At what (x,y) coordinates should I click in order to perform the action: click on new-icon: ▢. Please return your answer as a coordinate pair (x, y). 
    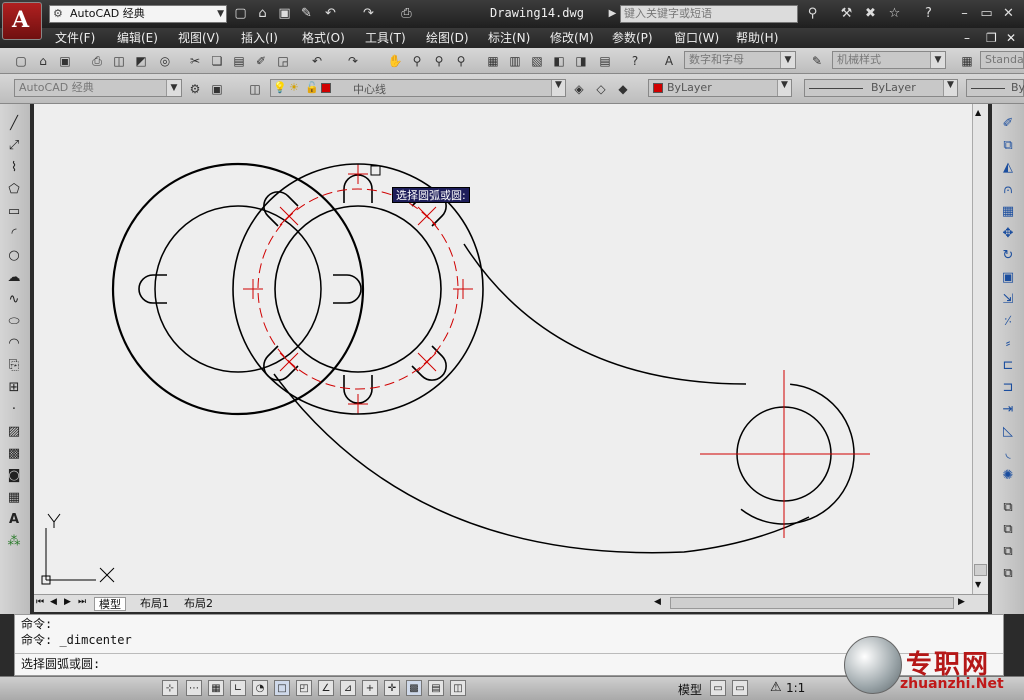
    Looking at the image, I should click on (21, 60).